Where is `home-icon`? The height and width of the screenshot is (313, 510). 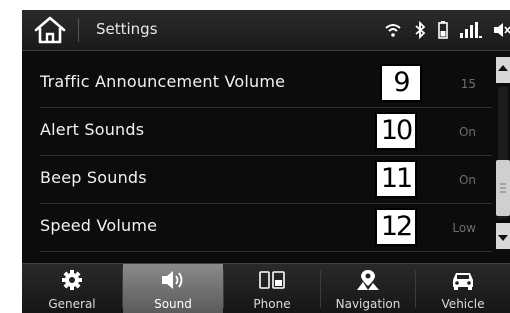 home-icon is located at coordinates (50, 30).